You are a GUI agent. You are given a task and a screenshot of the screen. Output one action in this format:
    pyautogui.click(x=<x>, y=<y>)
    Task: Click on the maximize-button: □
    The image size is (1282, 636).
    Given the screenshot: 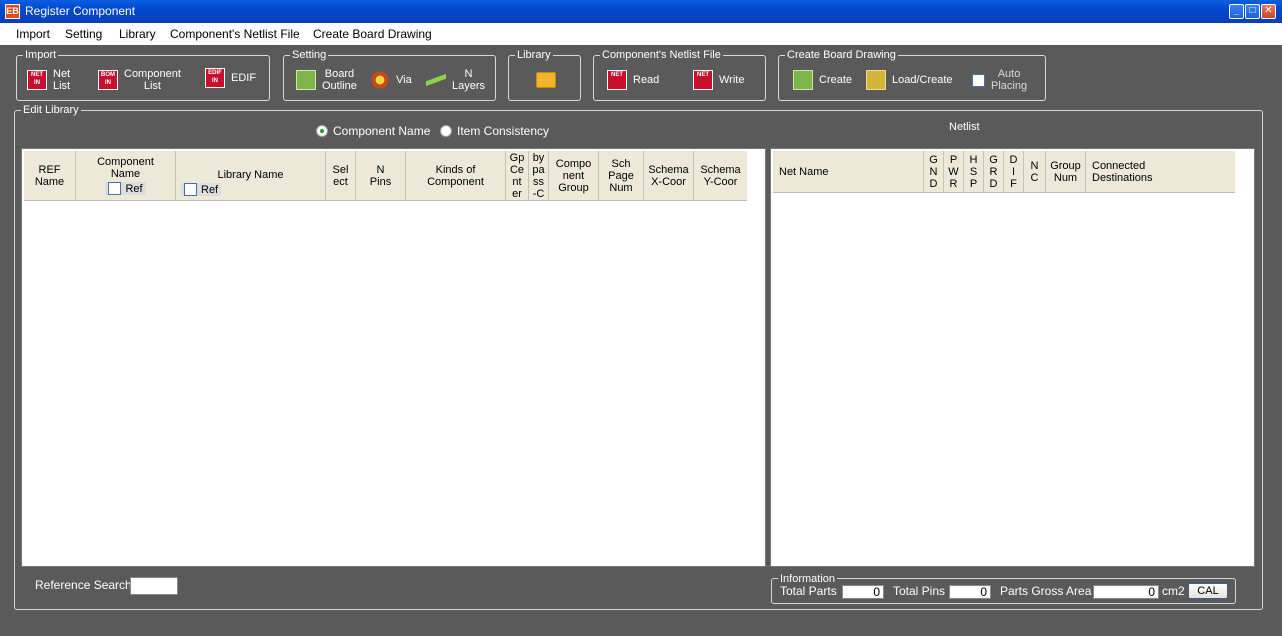 What is the action you would take?
    pyautogui.click(x=1252, y=11)
    